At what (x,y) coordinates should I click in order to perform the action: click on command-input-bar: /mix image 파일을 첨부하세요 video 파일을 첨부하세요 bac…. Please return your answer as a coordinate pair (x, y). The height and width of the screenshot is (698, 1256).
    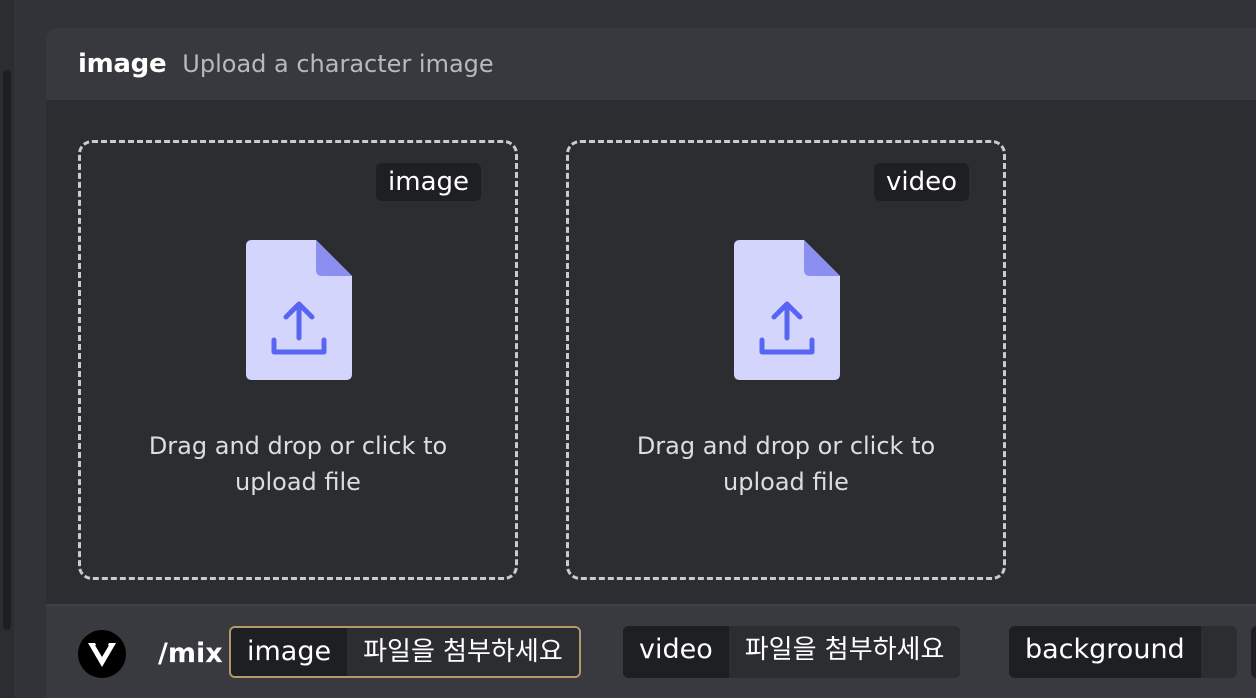
    Looking at the image, I should click on (651, 651).